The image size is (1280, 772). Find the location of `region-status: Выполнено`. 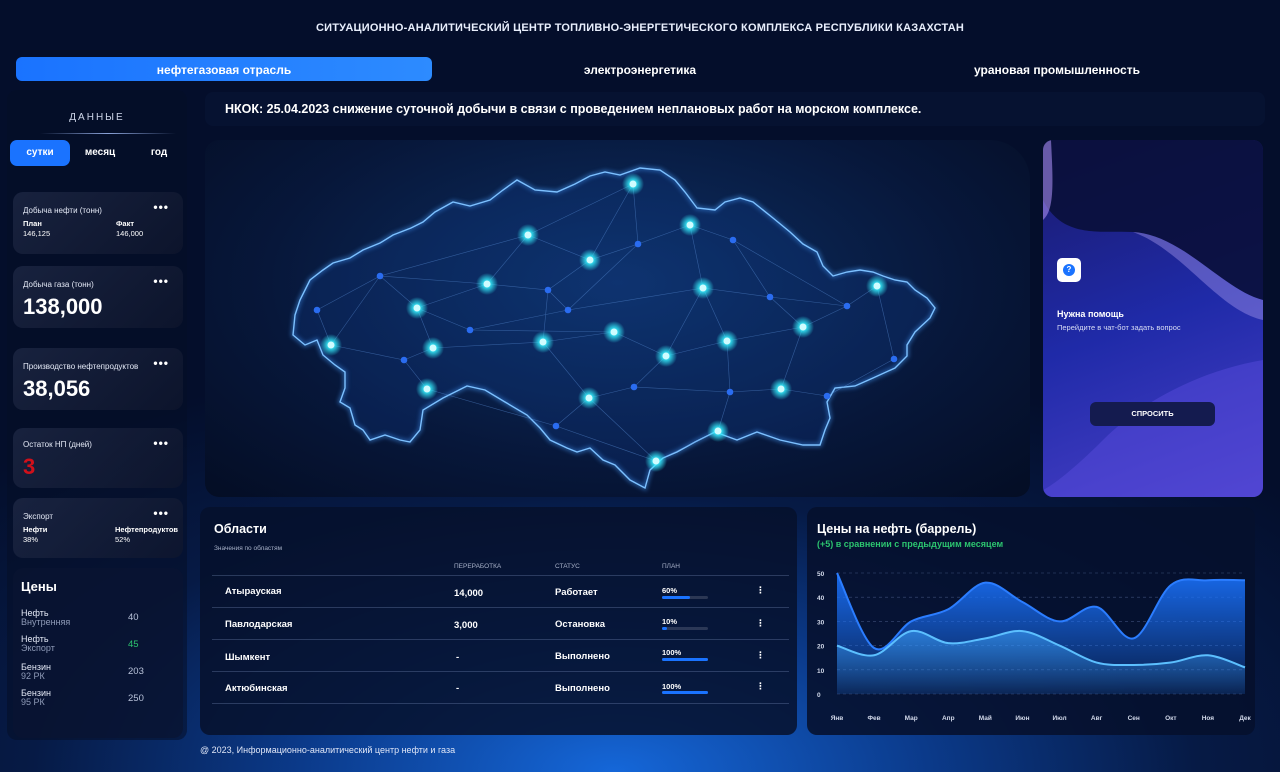

region-status: Выполнено is located at coordinates (582, 688).